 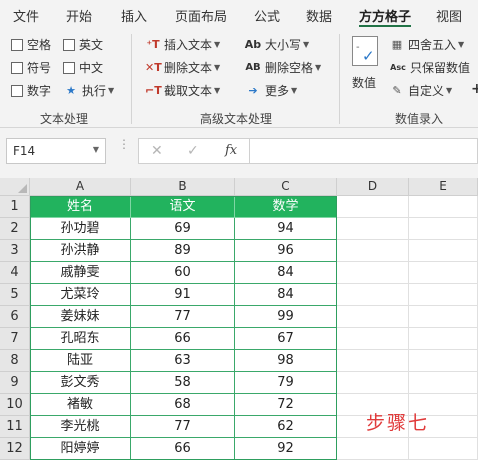 What do you see at coordinates (183, 207) in the screenshot?
I see `table-header-cell: 语文` at bounding box center [183, 207].